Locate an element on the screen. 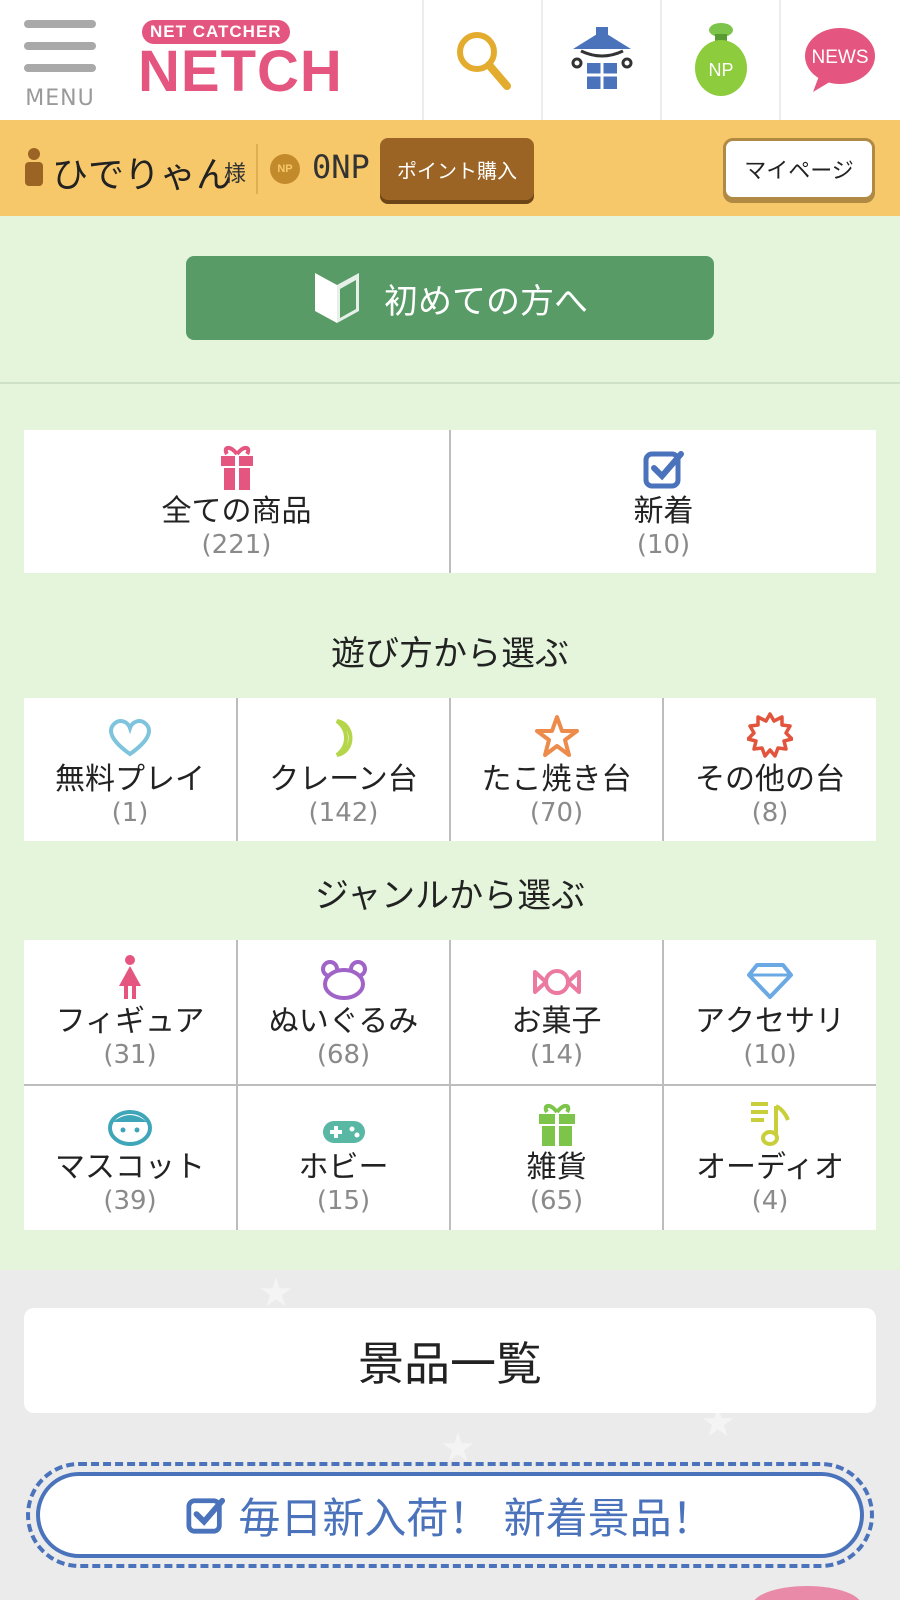 The image size is (900, 1600). prize-house-button is located at coordinates (600, 60).